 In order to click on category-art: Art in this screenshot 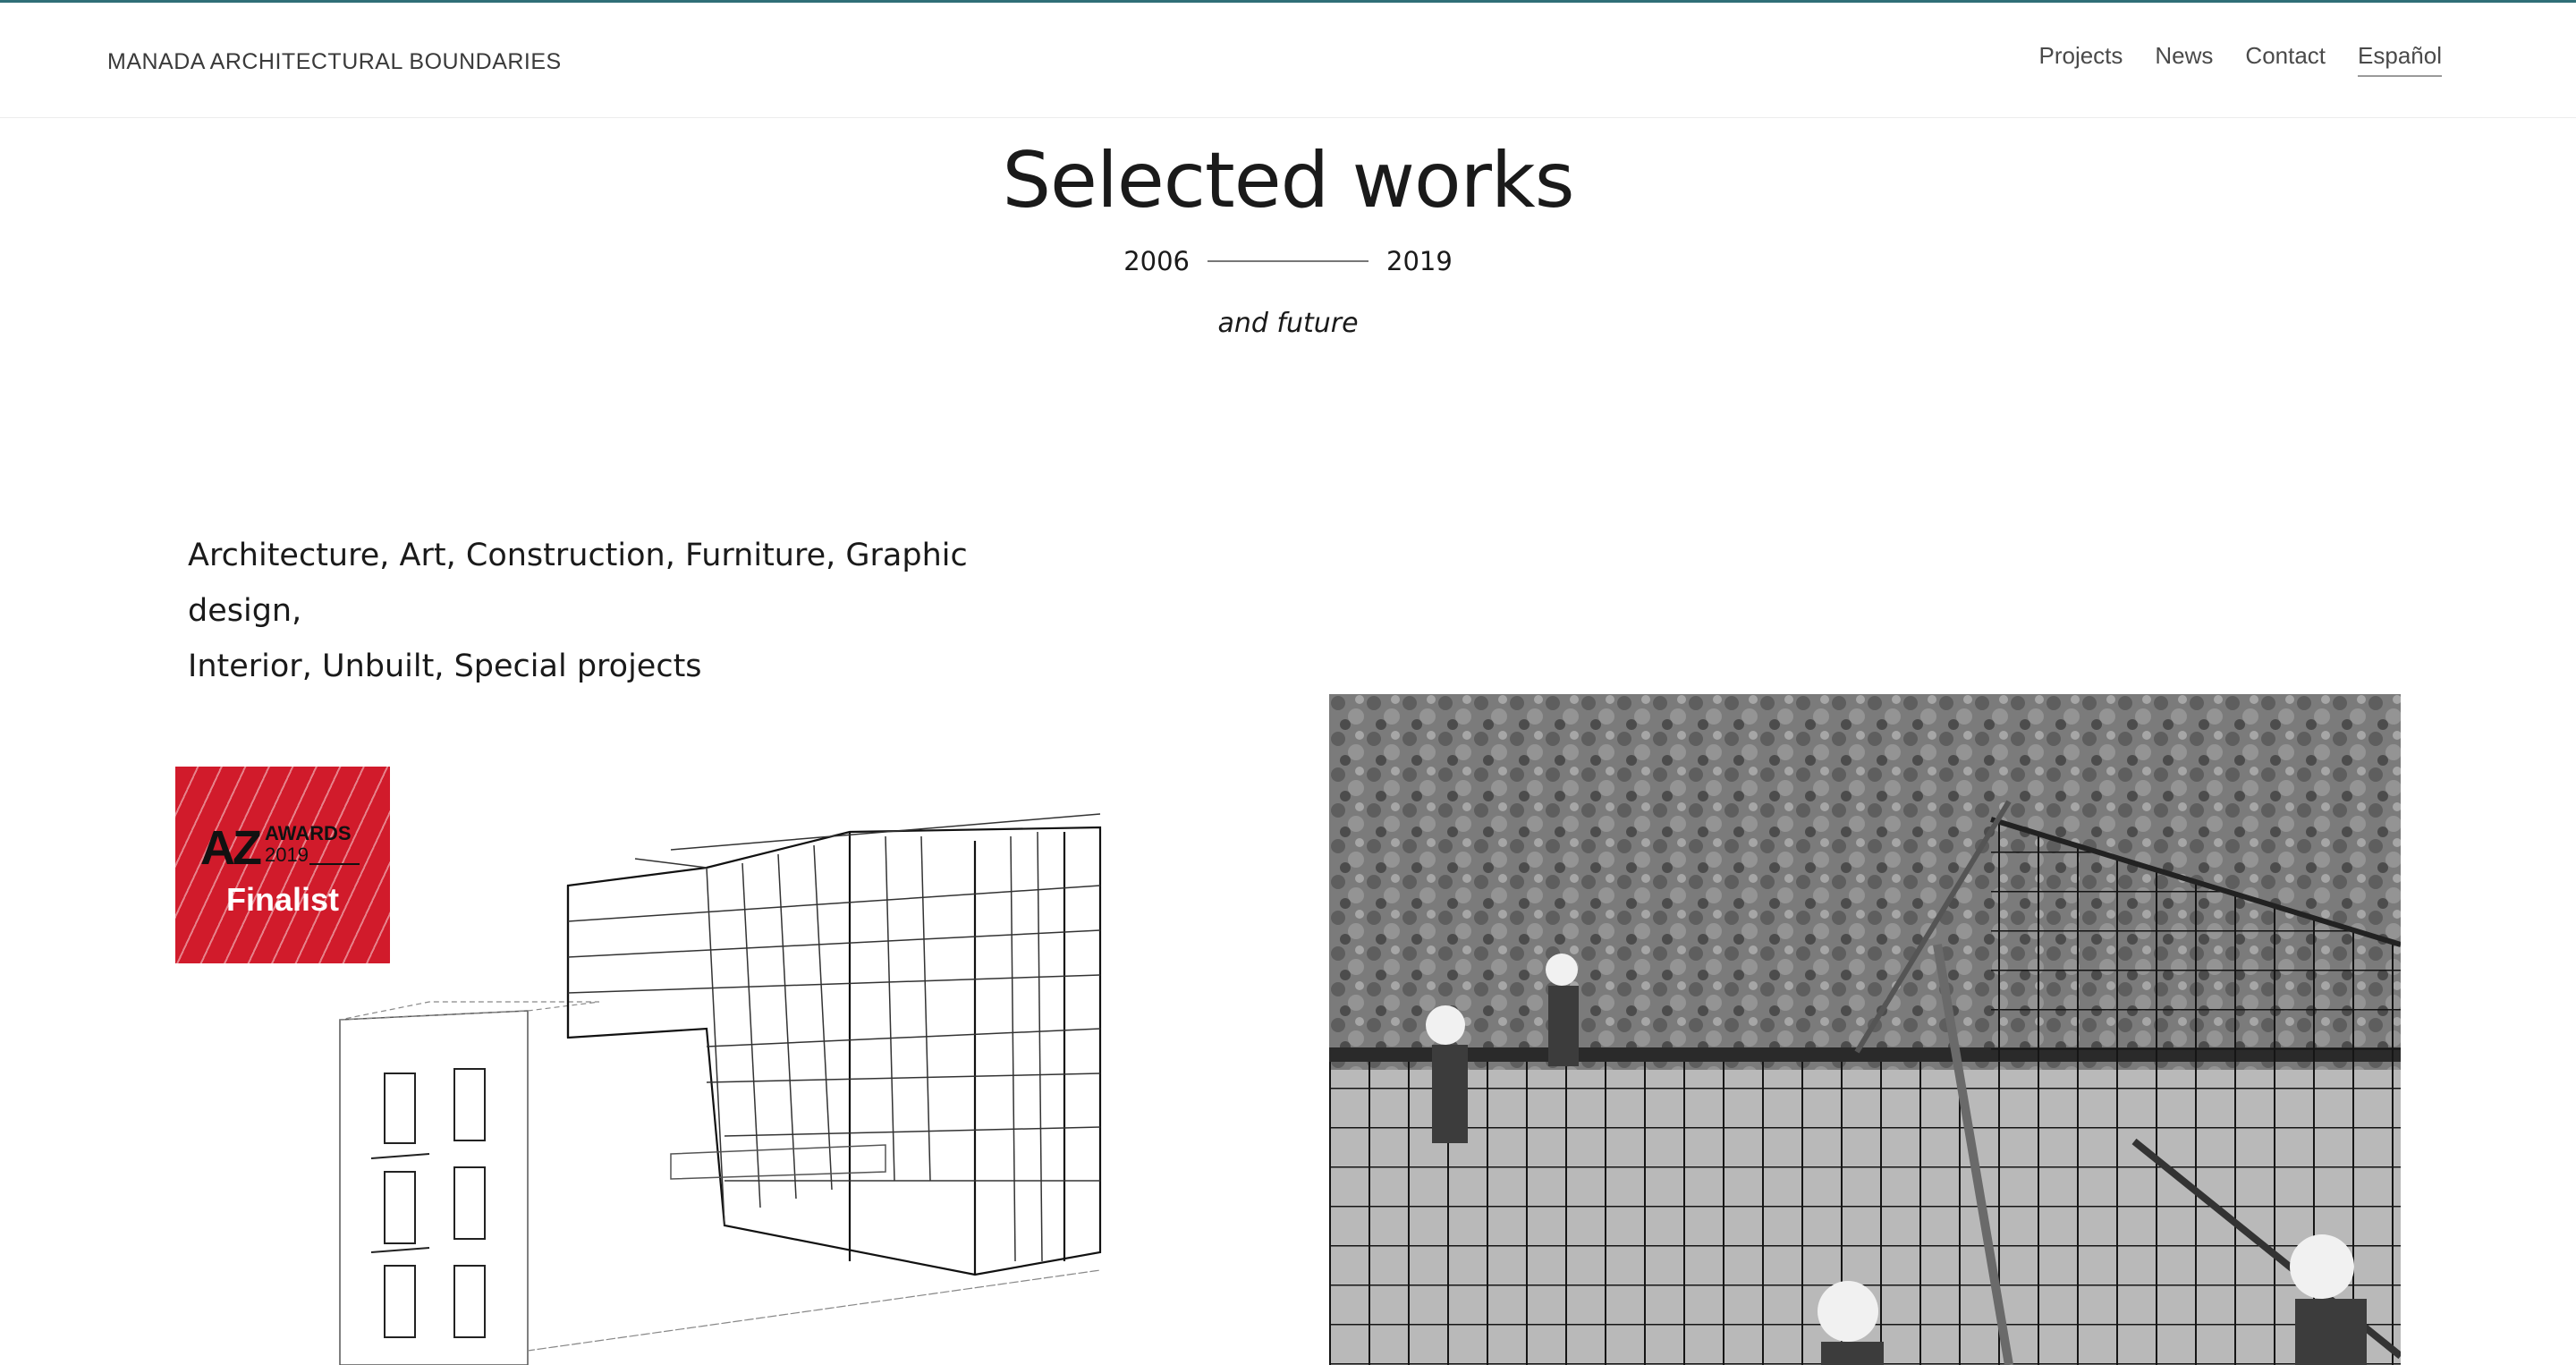, I will do `click(423, 555)`.